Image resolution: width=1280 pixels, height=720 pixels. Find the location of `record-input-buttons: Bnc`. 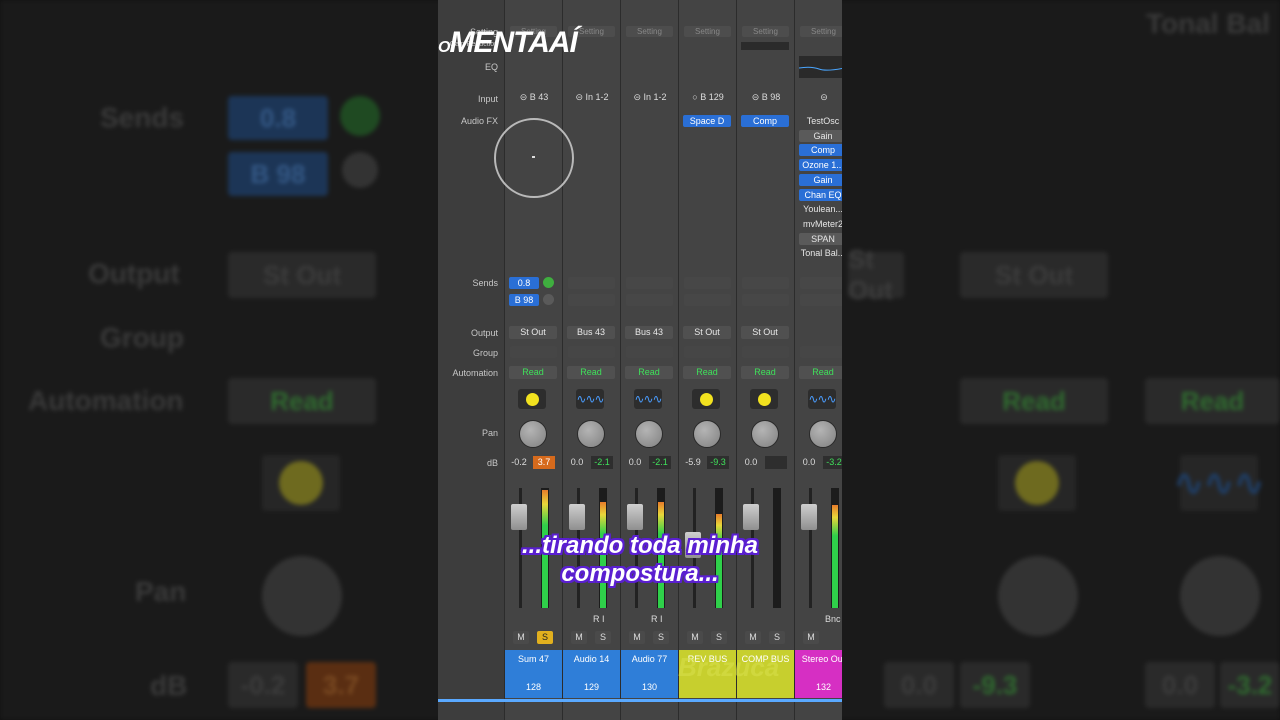

record-input-buttons: Bnc is located at coordinates (833, 619).